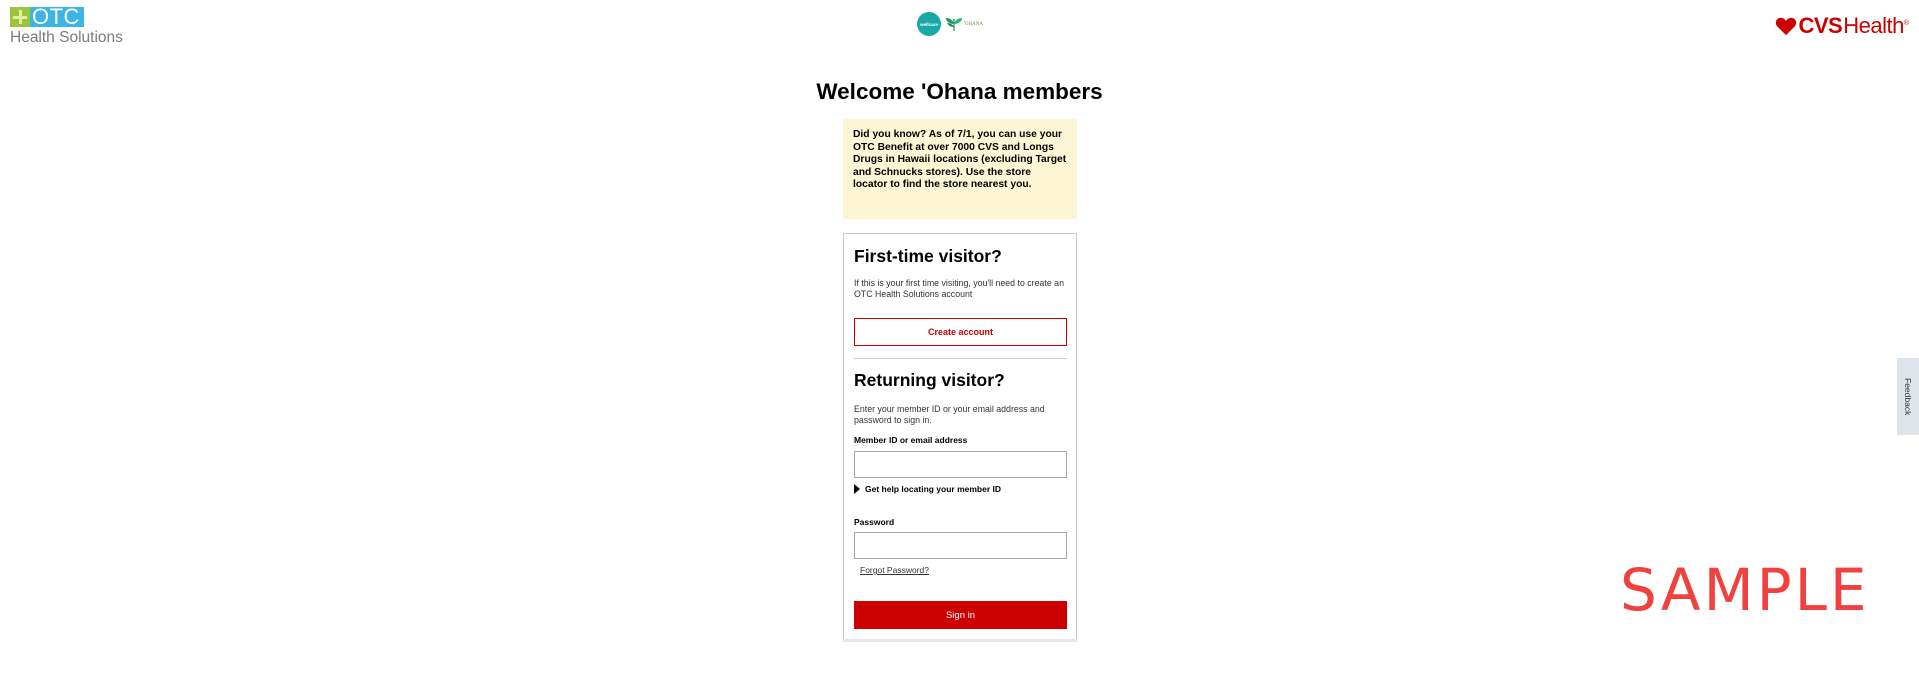 The image size is (1919, 692). I want to click on feedback-tab: Feedback, so click(1908, 396).